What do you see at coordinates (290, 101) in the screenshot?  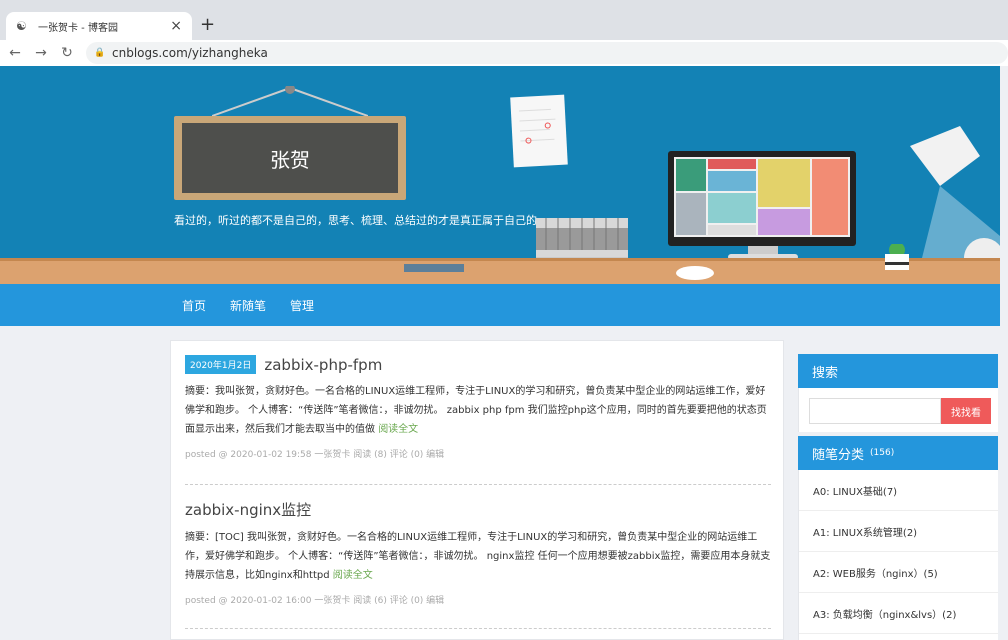 I see `board-hanger` at bounding box center [290, 101].